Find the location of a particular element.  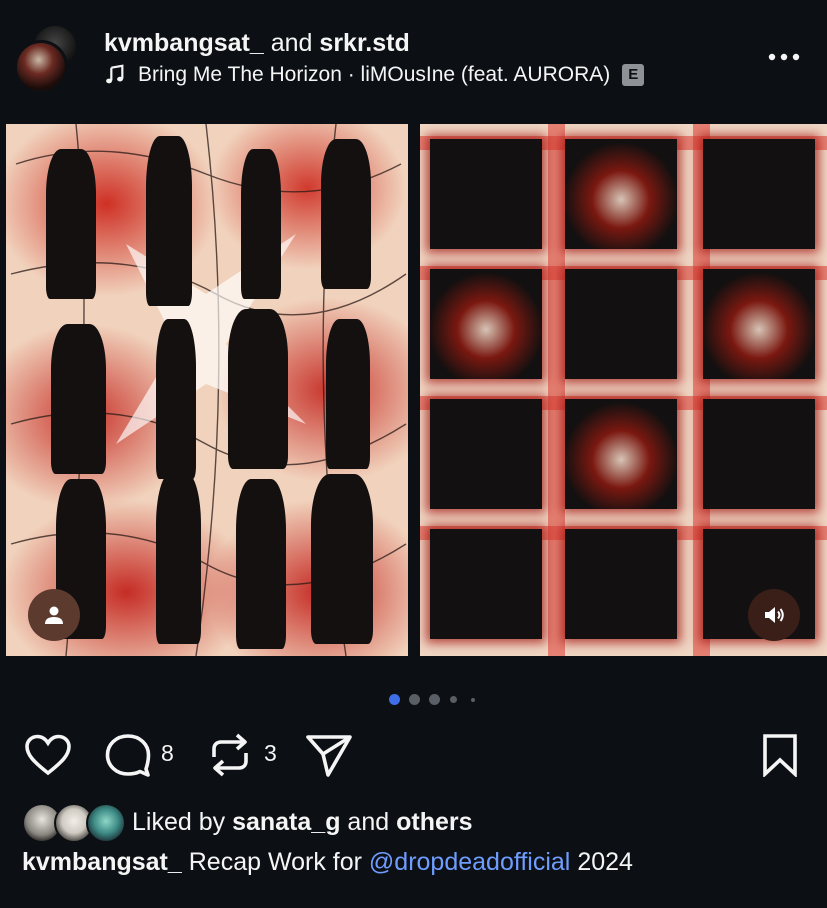

caption-author: kvmbangsat_ is located at coordinates (102, 862).